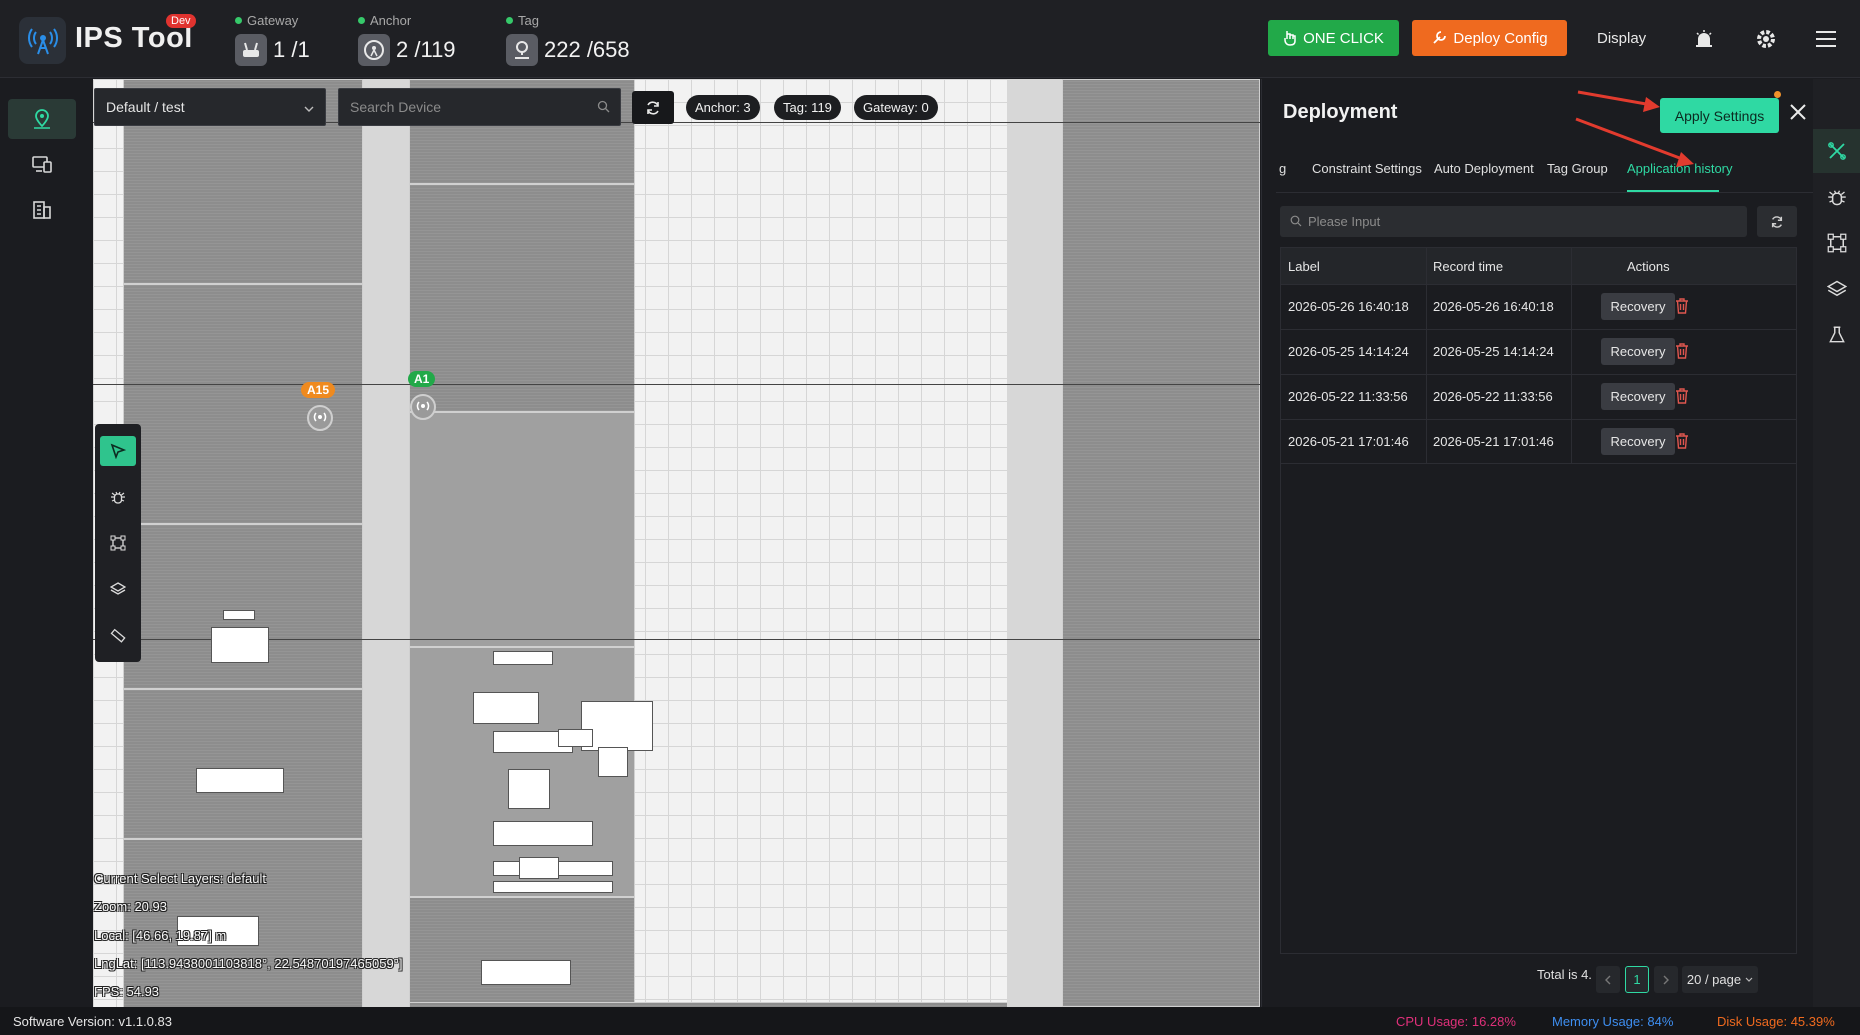  I want to click on router-icon, so click(251, 50).